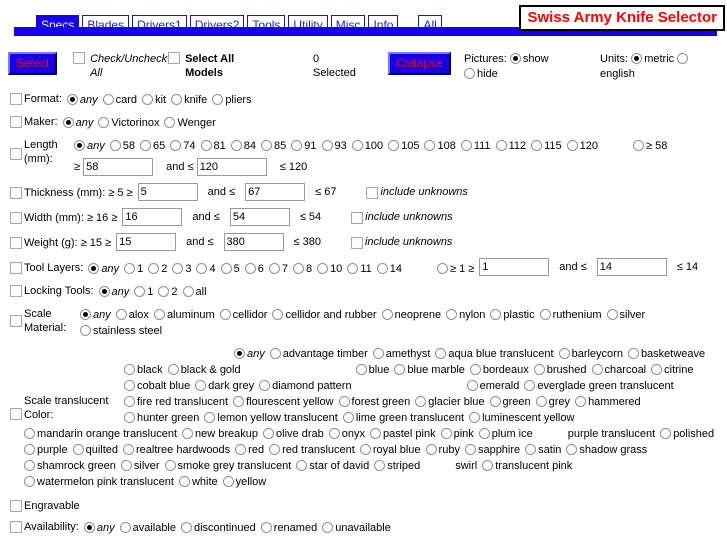 The image size is (727, 545). I want to click on availability-radio-any, so click(89, 527).